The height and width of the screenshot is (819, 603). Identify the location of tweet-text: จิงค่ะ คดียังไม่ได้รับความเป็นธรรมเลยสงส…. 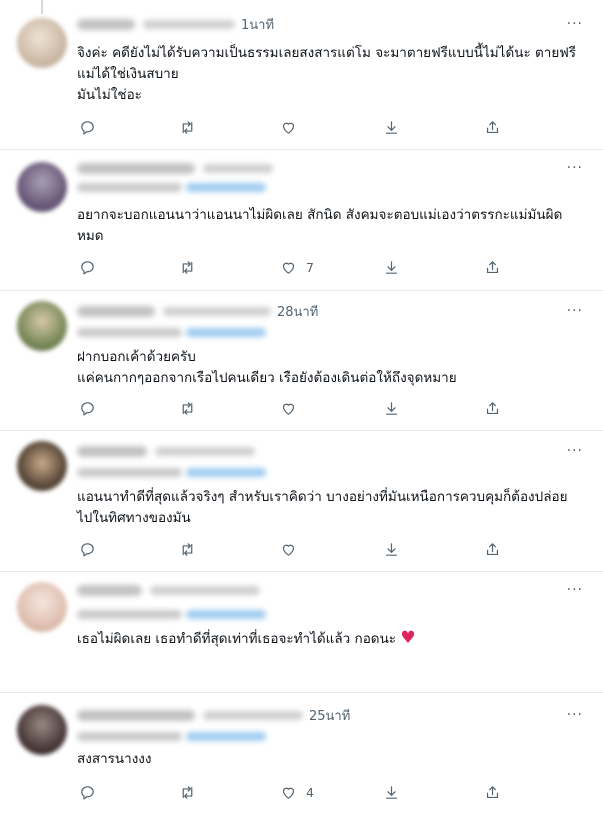
(327, 74).